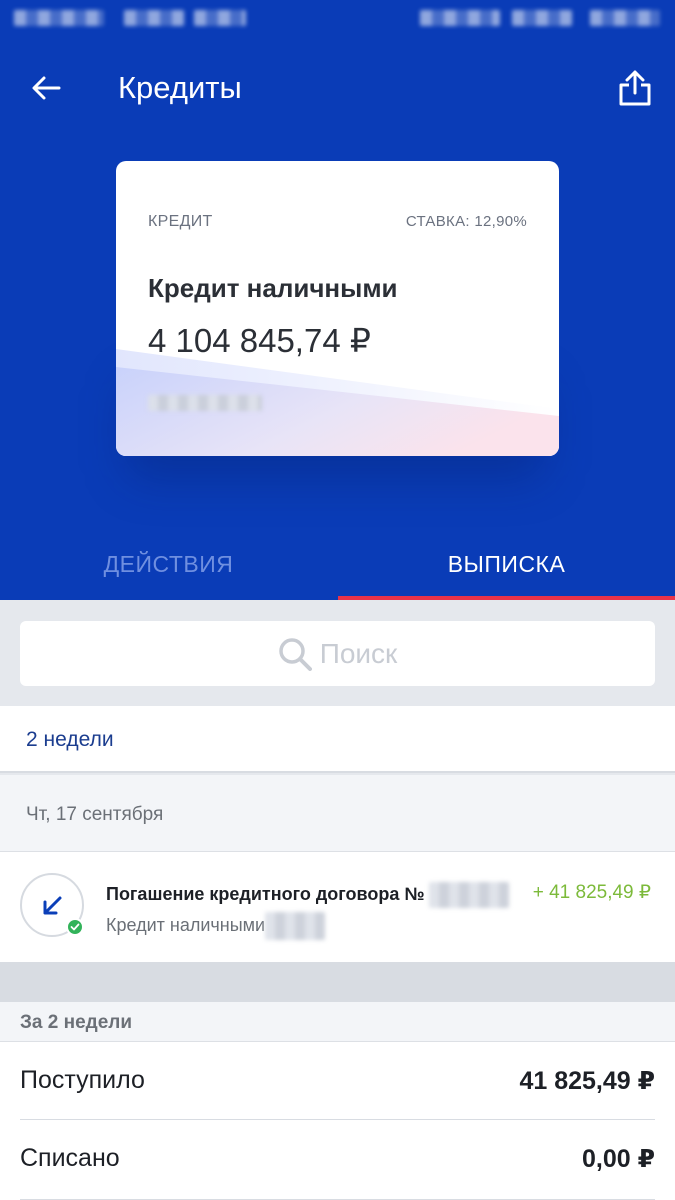 This screenshot has width=675, height=1200. Describe the element at coordinates (587, 1081) in the screenshot. I see `summary-income-value: 41 825,49 ₽` at that location.